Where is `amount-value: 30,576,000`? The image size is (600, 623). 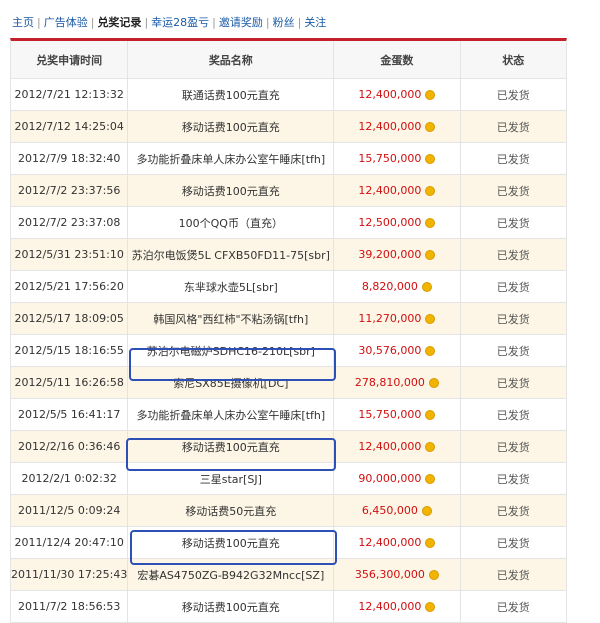
amount-value: 30,576,000 is located at coordinates (390, 350).